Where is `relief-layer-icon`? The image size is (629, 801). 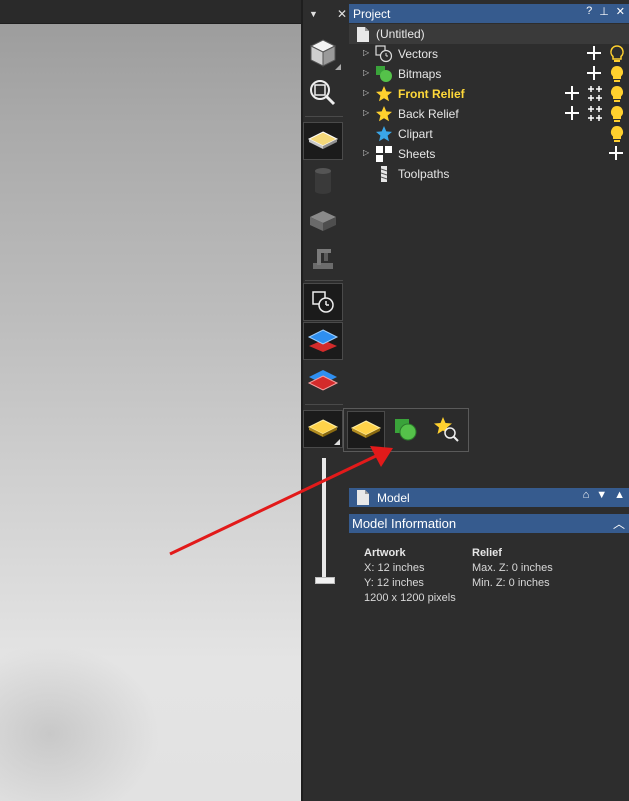 relief-layer-icon is located at coordinates (323, 141).